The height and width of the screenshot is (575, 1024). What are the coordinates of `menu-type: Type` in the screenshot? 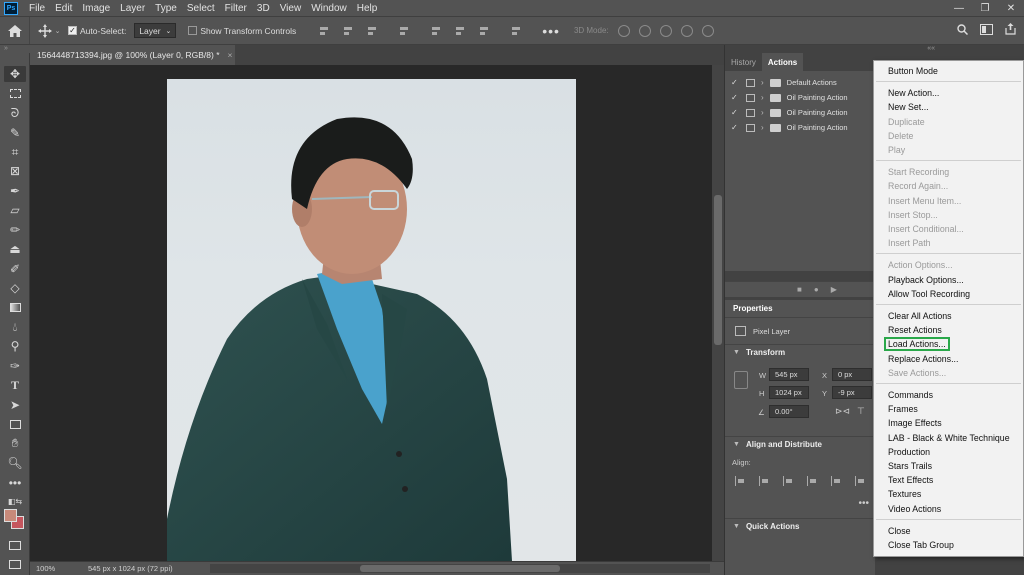 It's located at (166, 8).